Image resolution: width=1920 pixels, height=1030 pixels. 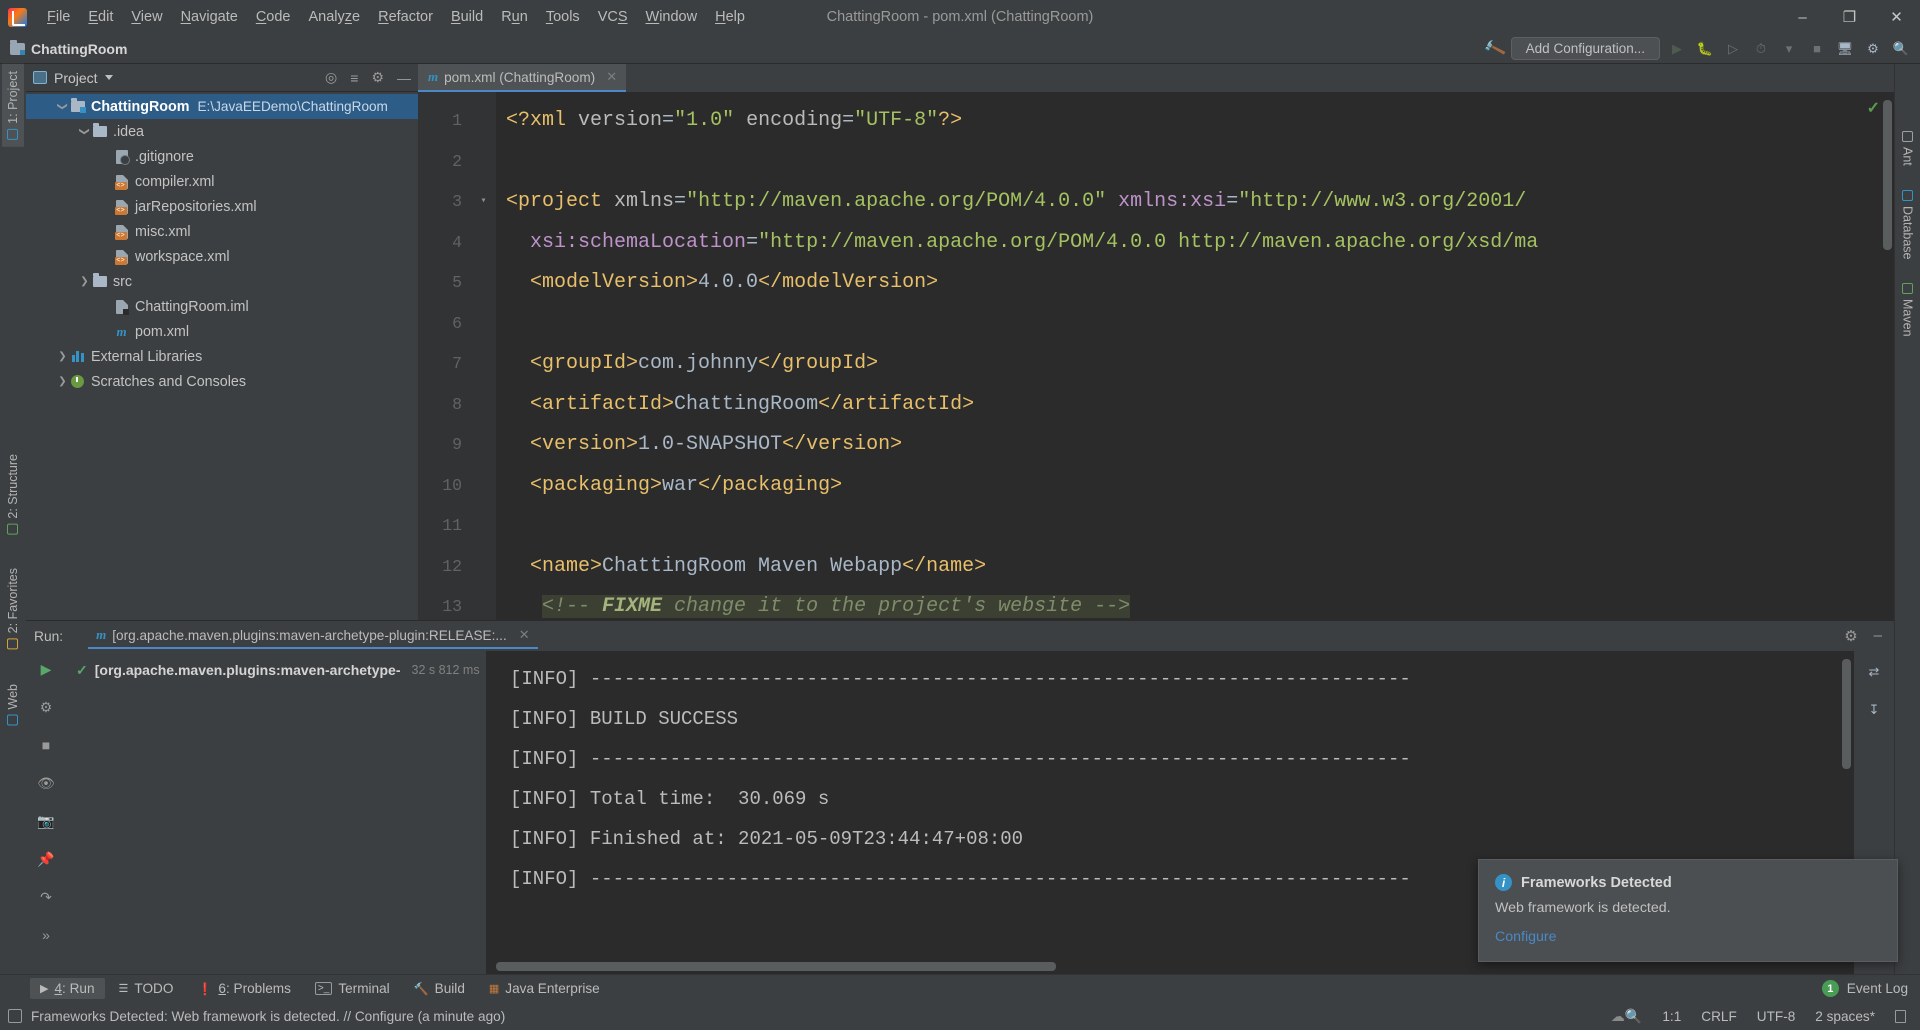 What do you see at coordinates (222, 156) in the screenshot?
I see `tree-node-gitignore: .gitignore` at bounding box center [222, 156].